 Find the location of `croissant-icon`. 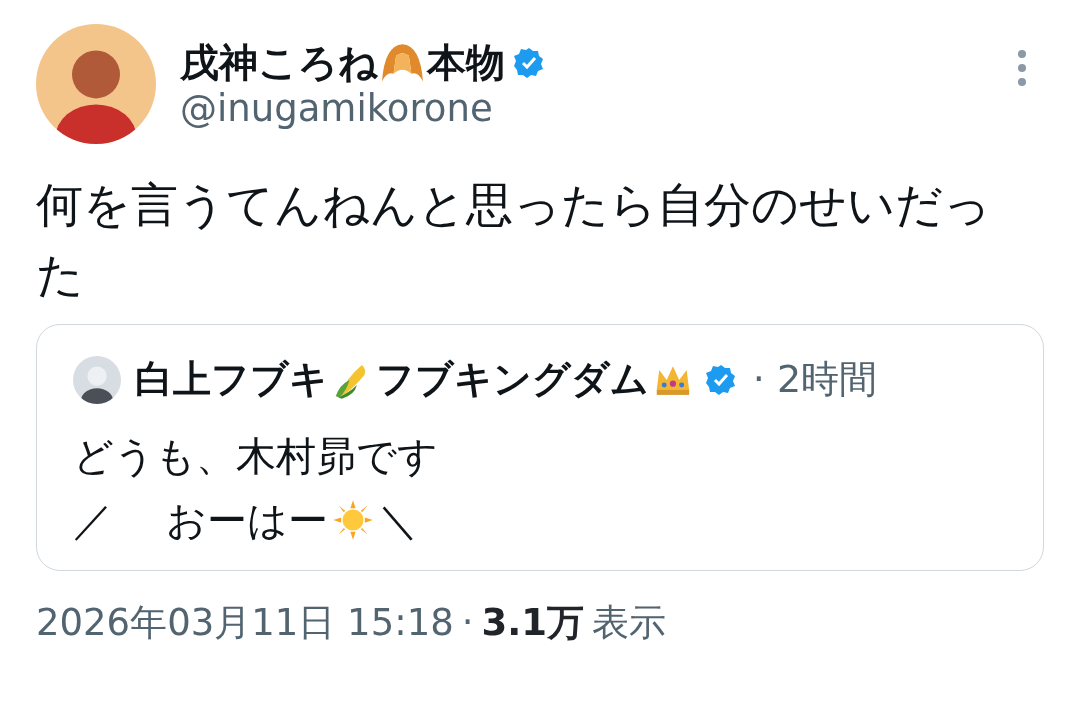

croissant-icon is located at coordinates (402, 63).